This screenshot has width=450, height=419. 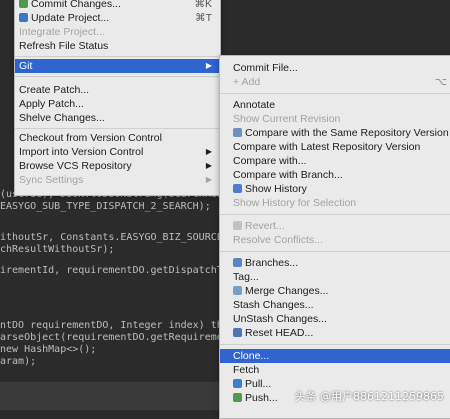 What do you see at coordinates (335, 147) in the screenshot?
I see `menu-item-compare-latest: Compare with Latest Repository Version` at bounding box center [335, 147].